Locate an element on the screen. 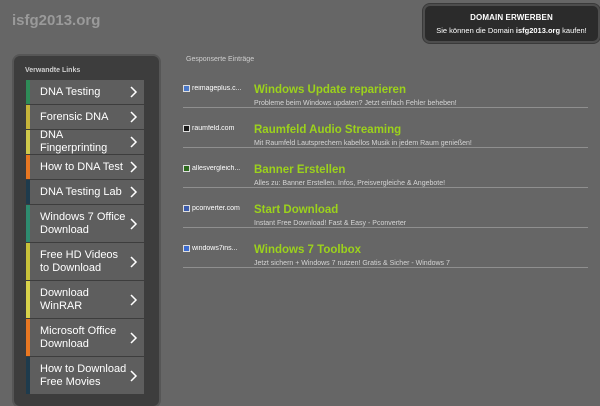 The height and width of the screenshot is (406, 600). domain-box-suffix: kaufen! is located at coordinates (574, 30).